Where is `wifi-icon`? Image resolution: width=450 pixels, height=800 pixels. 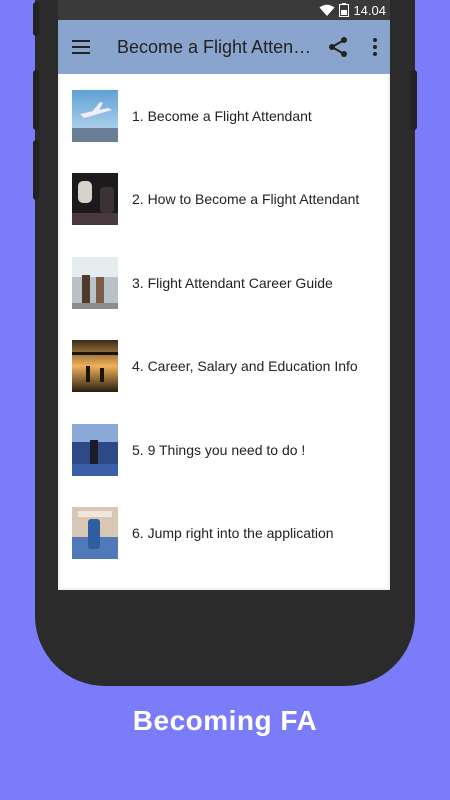 wifi-icon is located at coordinates (327, 10).